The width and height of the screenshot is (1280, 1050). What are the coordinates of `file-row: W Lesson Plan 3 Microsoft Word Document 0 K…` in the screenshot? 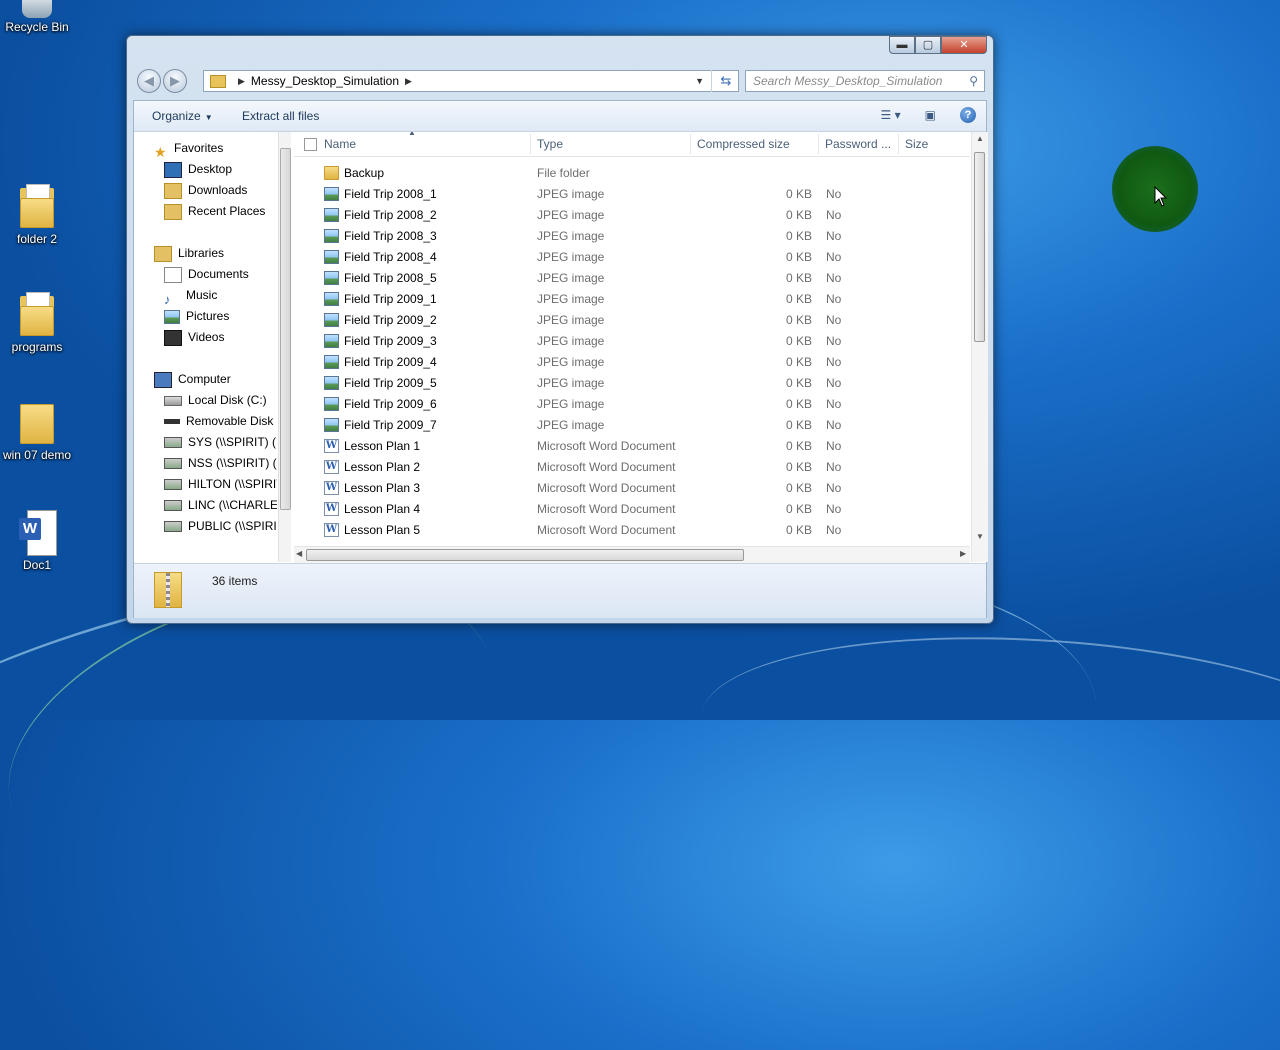 It's located at (632, 488).